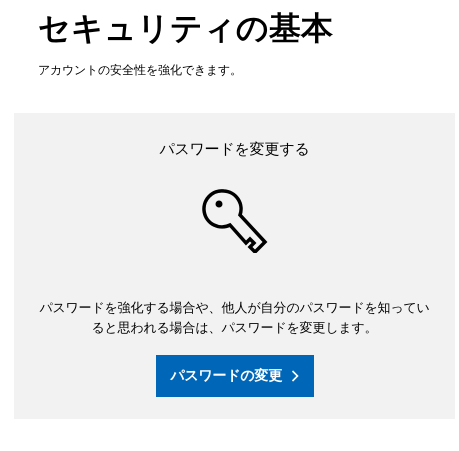 This screenshot has height=451, width=459. What do you see at coordinates (140, 70) in the screenshot?
I see `page-subtitle: アカウントの安全性を強化できます。` at bounding box center [140, 70].